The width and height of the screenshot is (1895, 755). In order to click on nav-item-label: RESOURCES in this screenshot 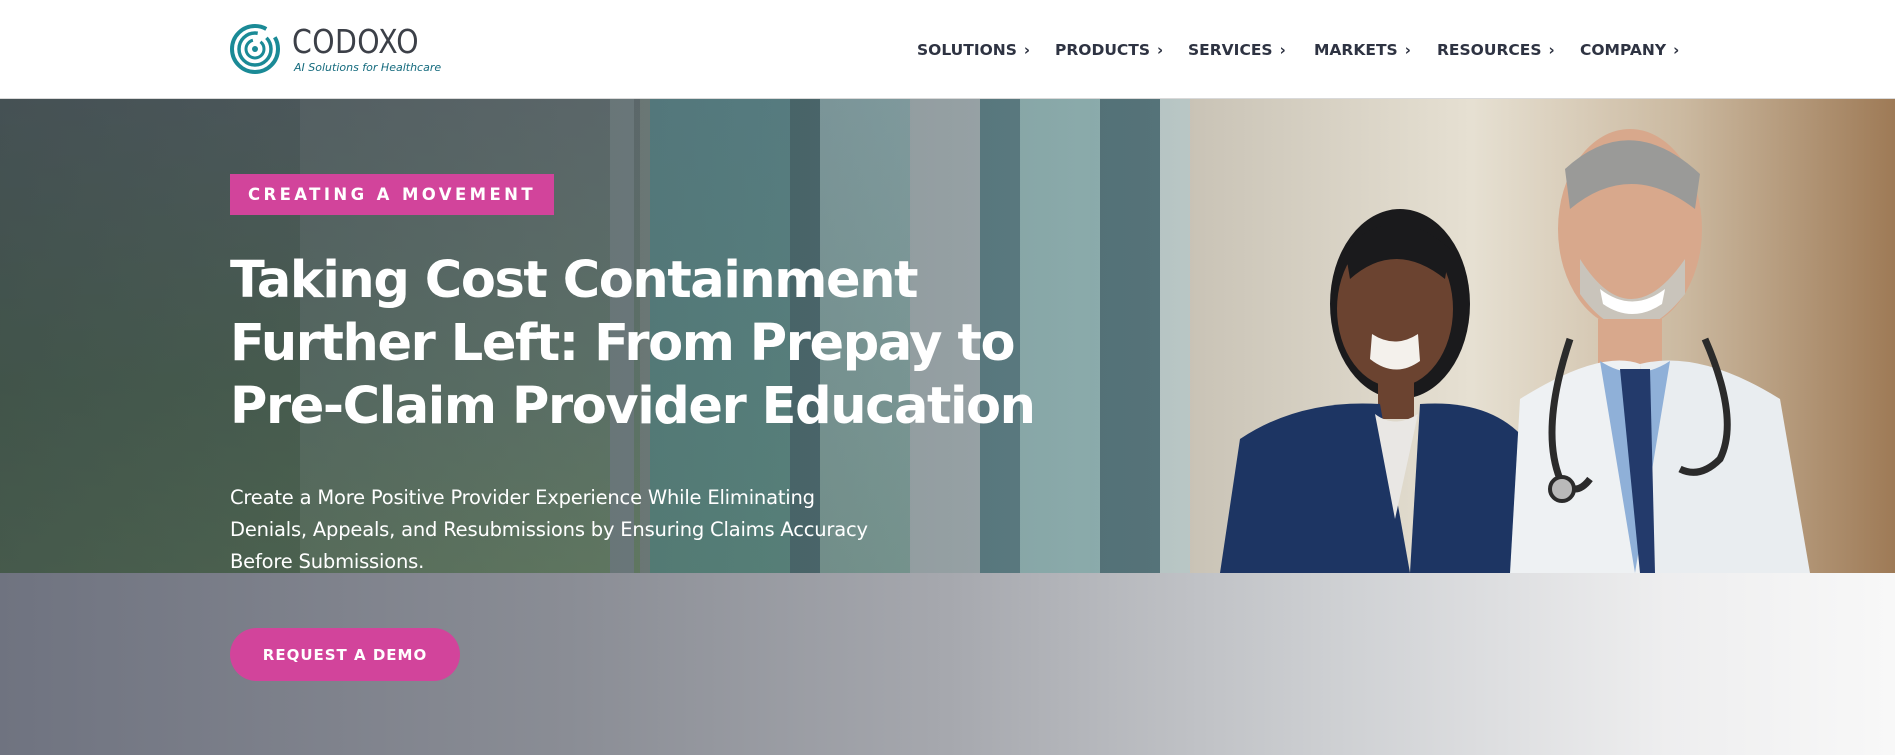, I will do `click(1489, 50)`.